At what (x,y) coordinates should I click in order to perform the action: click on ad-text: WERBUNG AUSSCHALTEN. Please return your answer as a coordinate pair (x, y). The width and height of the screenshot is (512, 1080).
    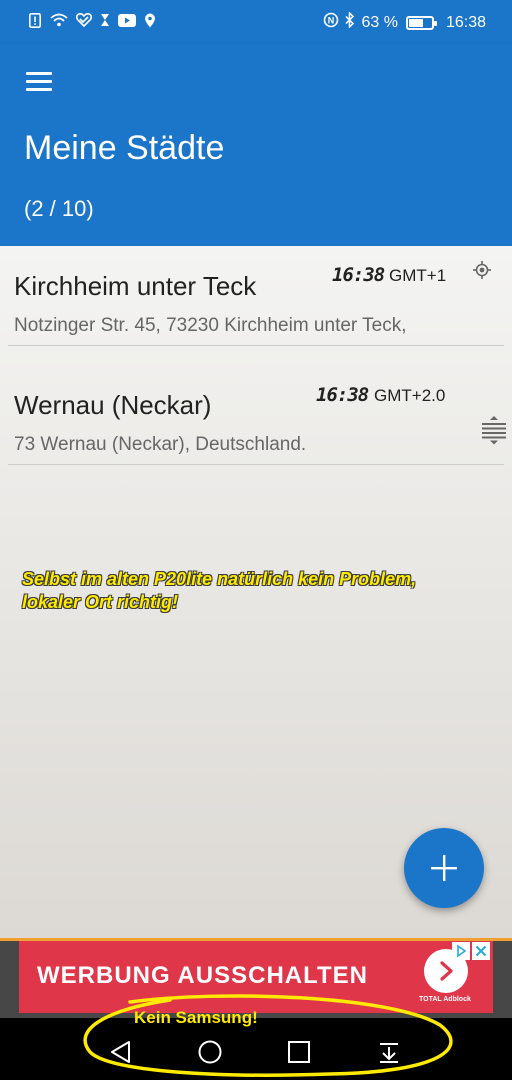
    Looking at the image, I should click on (202, 975).